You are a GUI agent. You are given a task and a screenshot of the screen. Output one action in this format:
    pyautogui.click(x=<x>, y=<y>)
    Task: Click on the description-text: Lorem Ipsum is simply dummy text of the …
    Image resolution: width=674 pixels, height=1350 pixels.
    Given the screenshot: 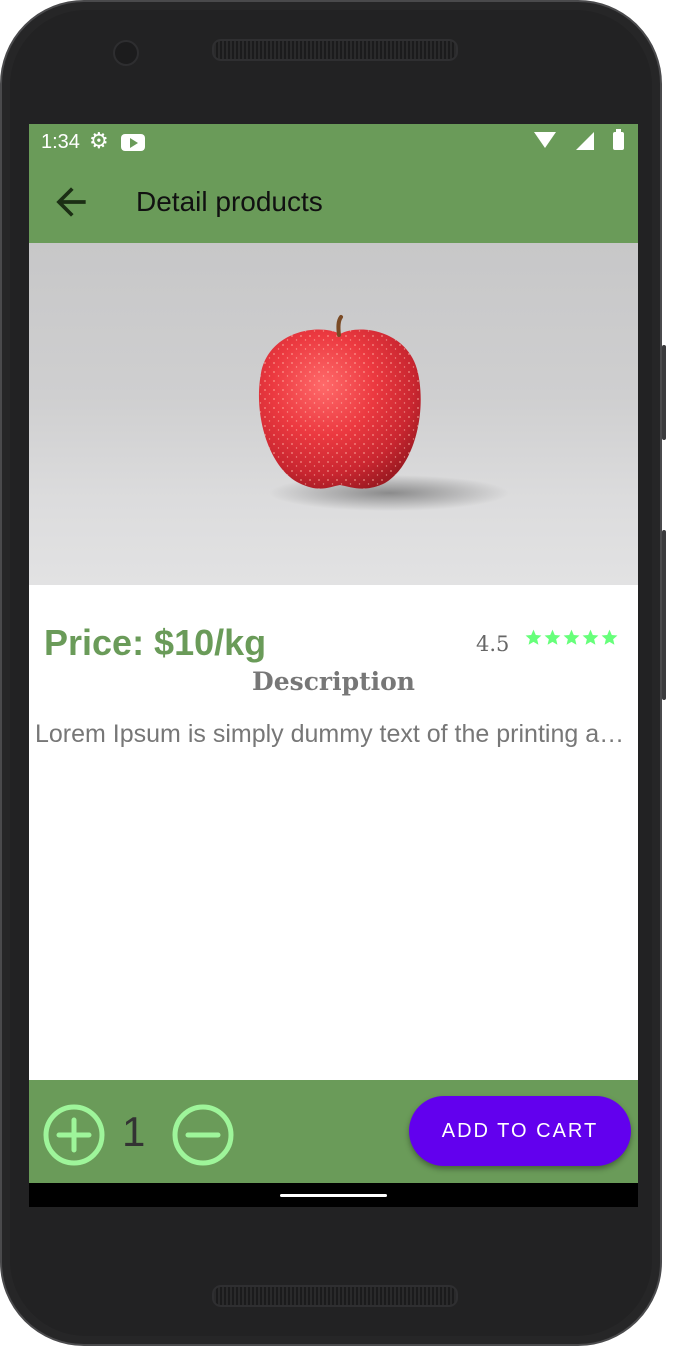 What is the action you would take?
    pyautogui.click(x=335, y=734)
    